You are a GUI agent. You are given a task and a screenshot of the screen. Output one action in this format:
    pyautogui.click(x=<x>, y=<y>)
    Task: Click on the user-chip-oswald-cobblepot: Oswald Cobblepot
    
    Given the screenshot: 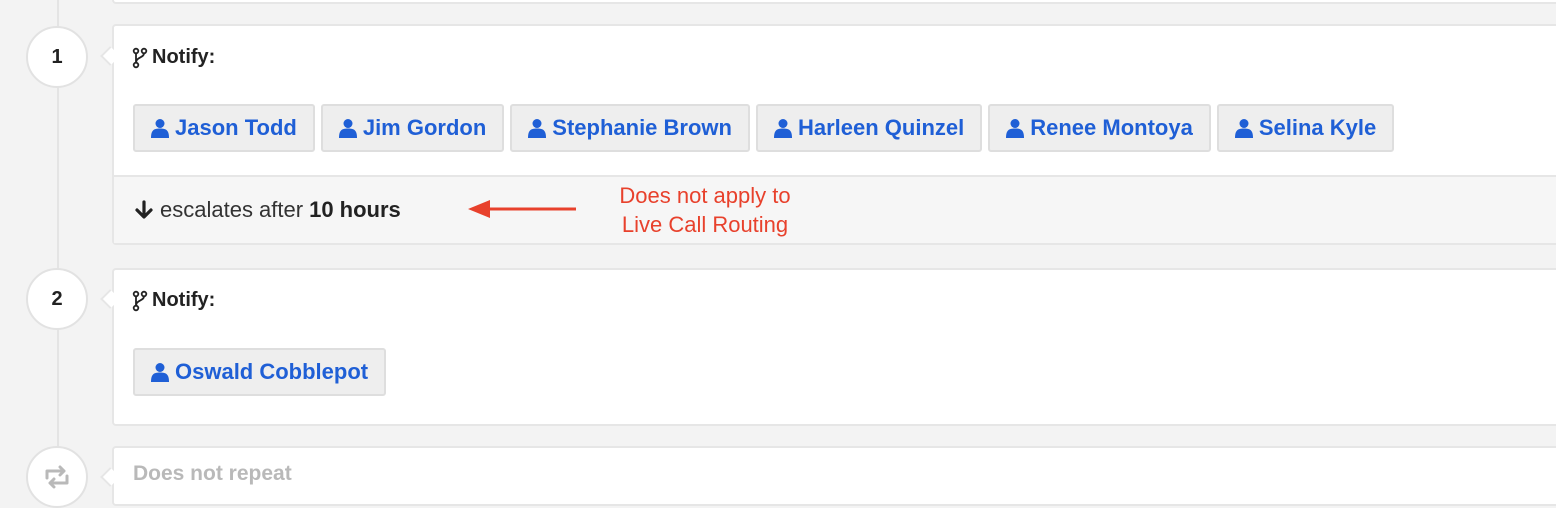 What is the action you would take?
    pyautogui.click(x=260, y=372)
    